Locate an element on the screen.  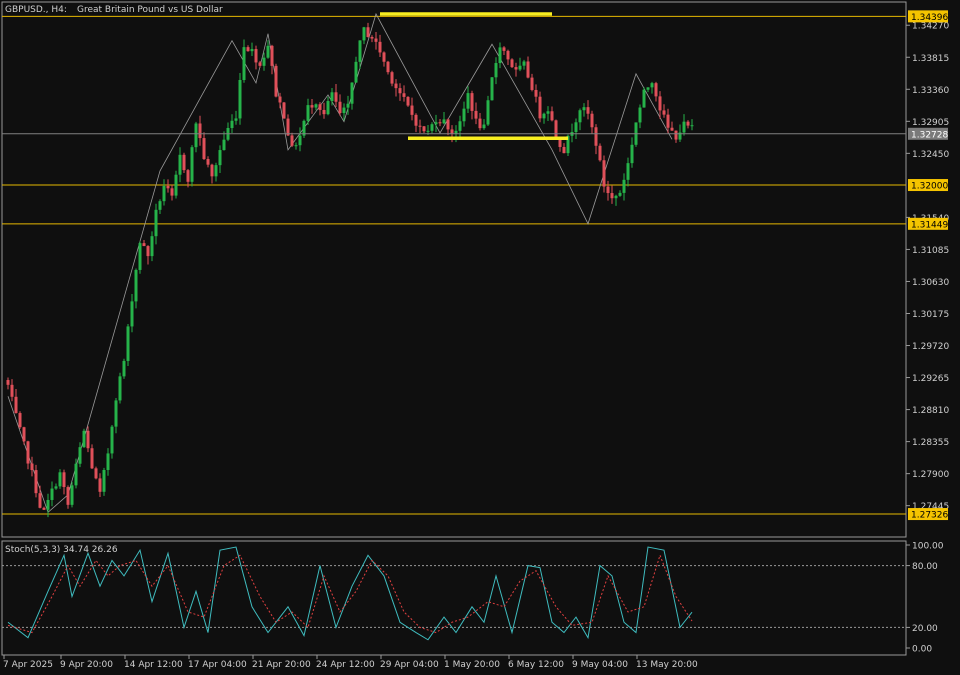
price-tick-label: 1.33360 is located at coordinates (930, 91).